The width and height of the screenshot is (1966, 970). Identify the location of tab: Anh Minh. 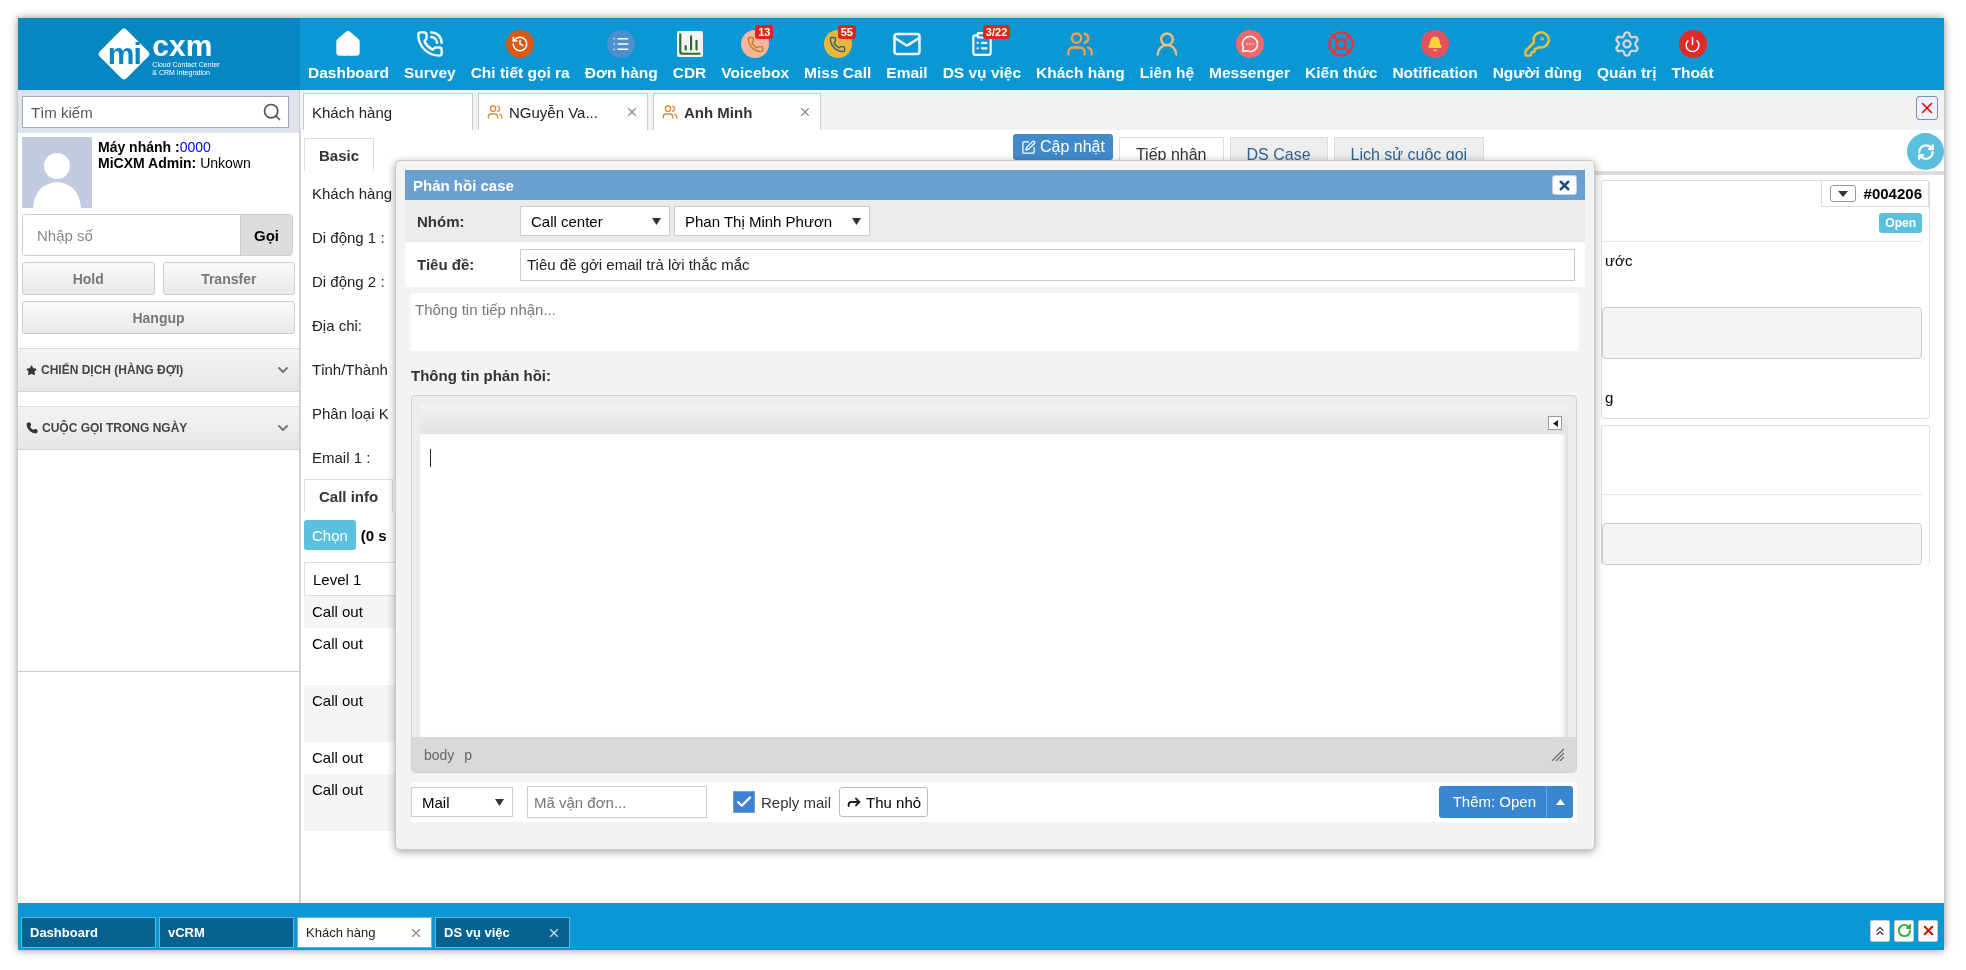
(737, 111).